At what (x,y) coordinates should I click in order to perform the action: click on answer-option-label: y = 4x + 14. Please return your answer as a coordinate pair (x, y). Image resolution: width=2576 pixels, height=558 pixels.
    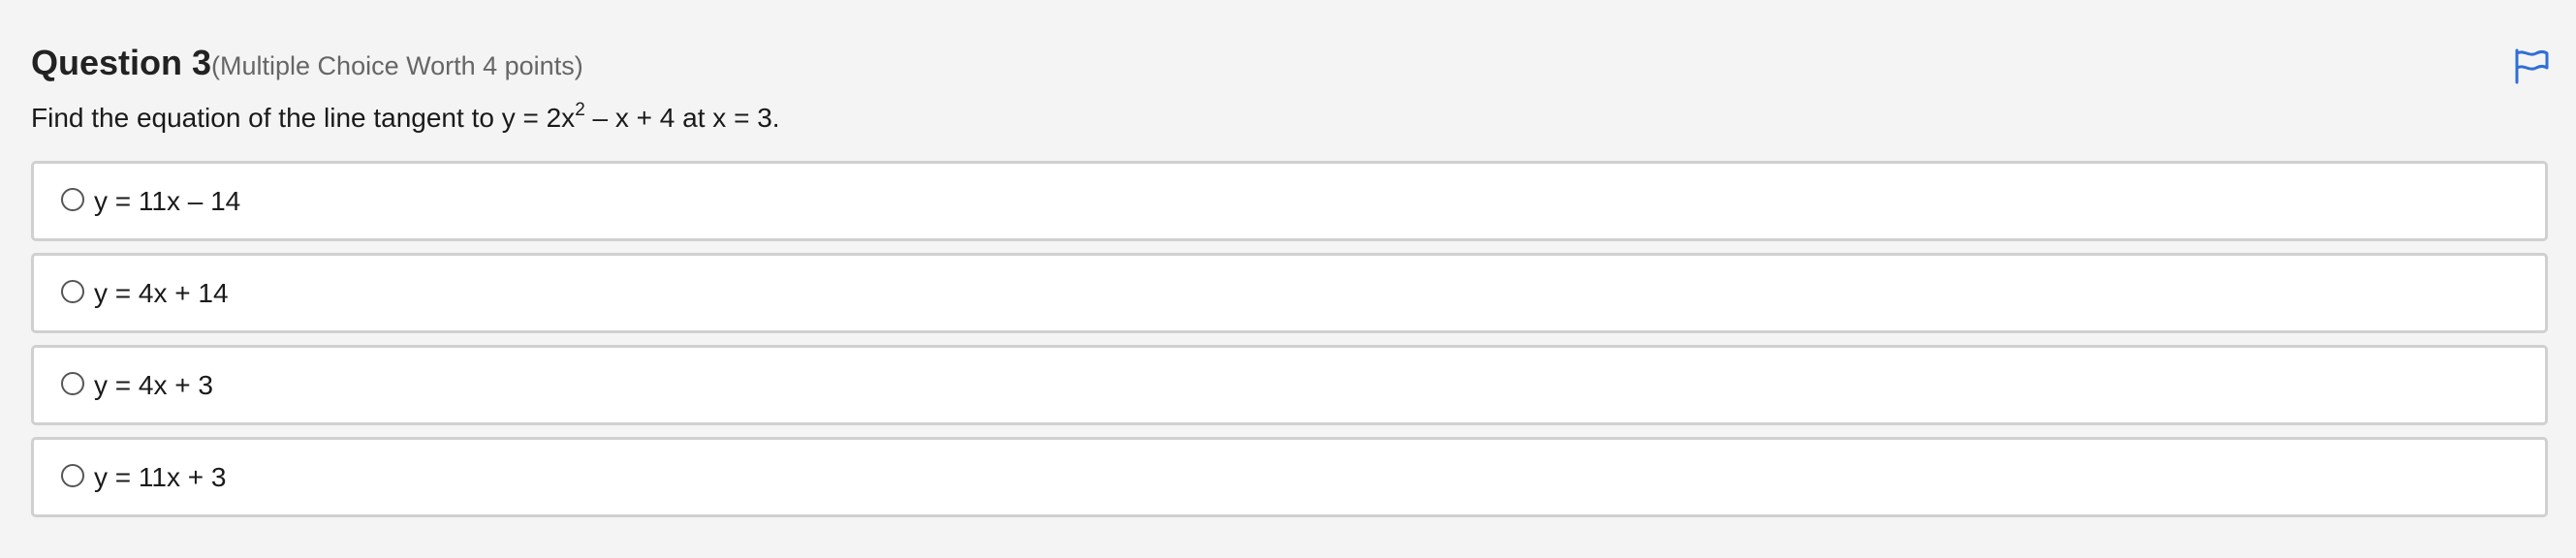
    Looking at the image, I should click on (161, 292).